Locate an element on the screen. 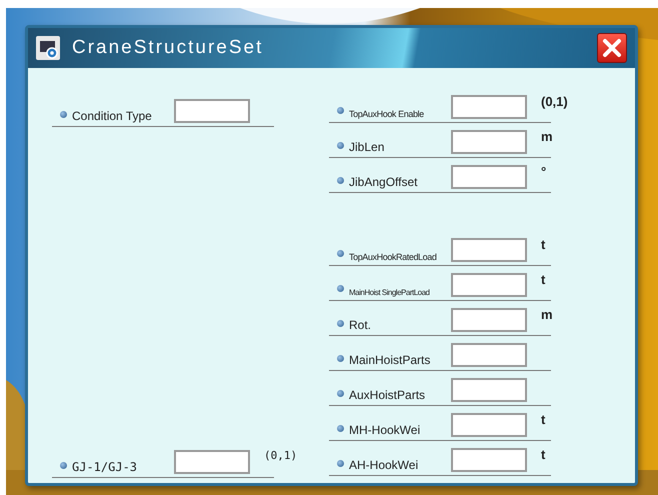 The image size is (658, 495). close-icon is located at coordinates (612, 48).